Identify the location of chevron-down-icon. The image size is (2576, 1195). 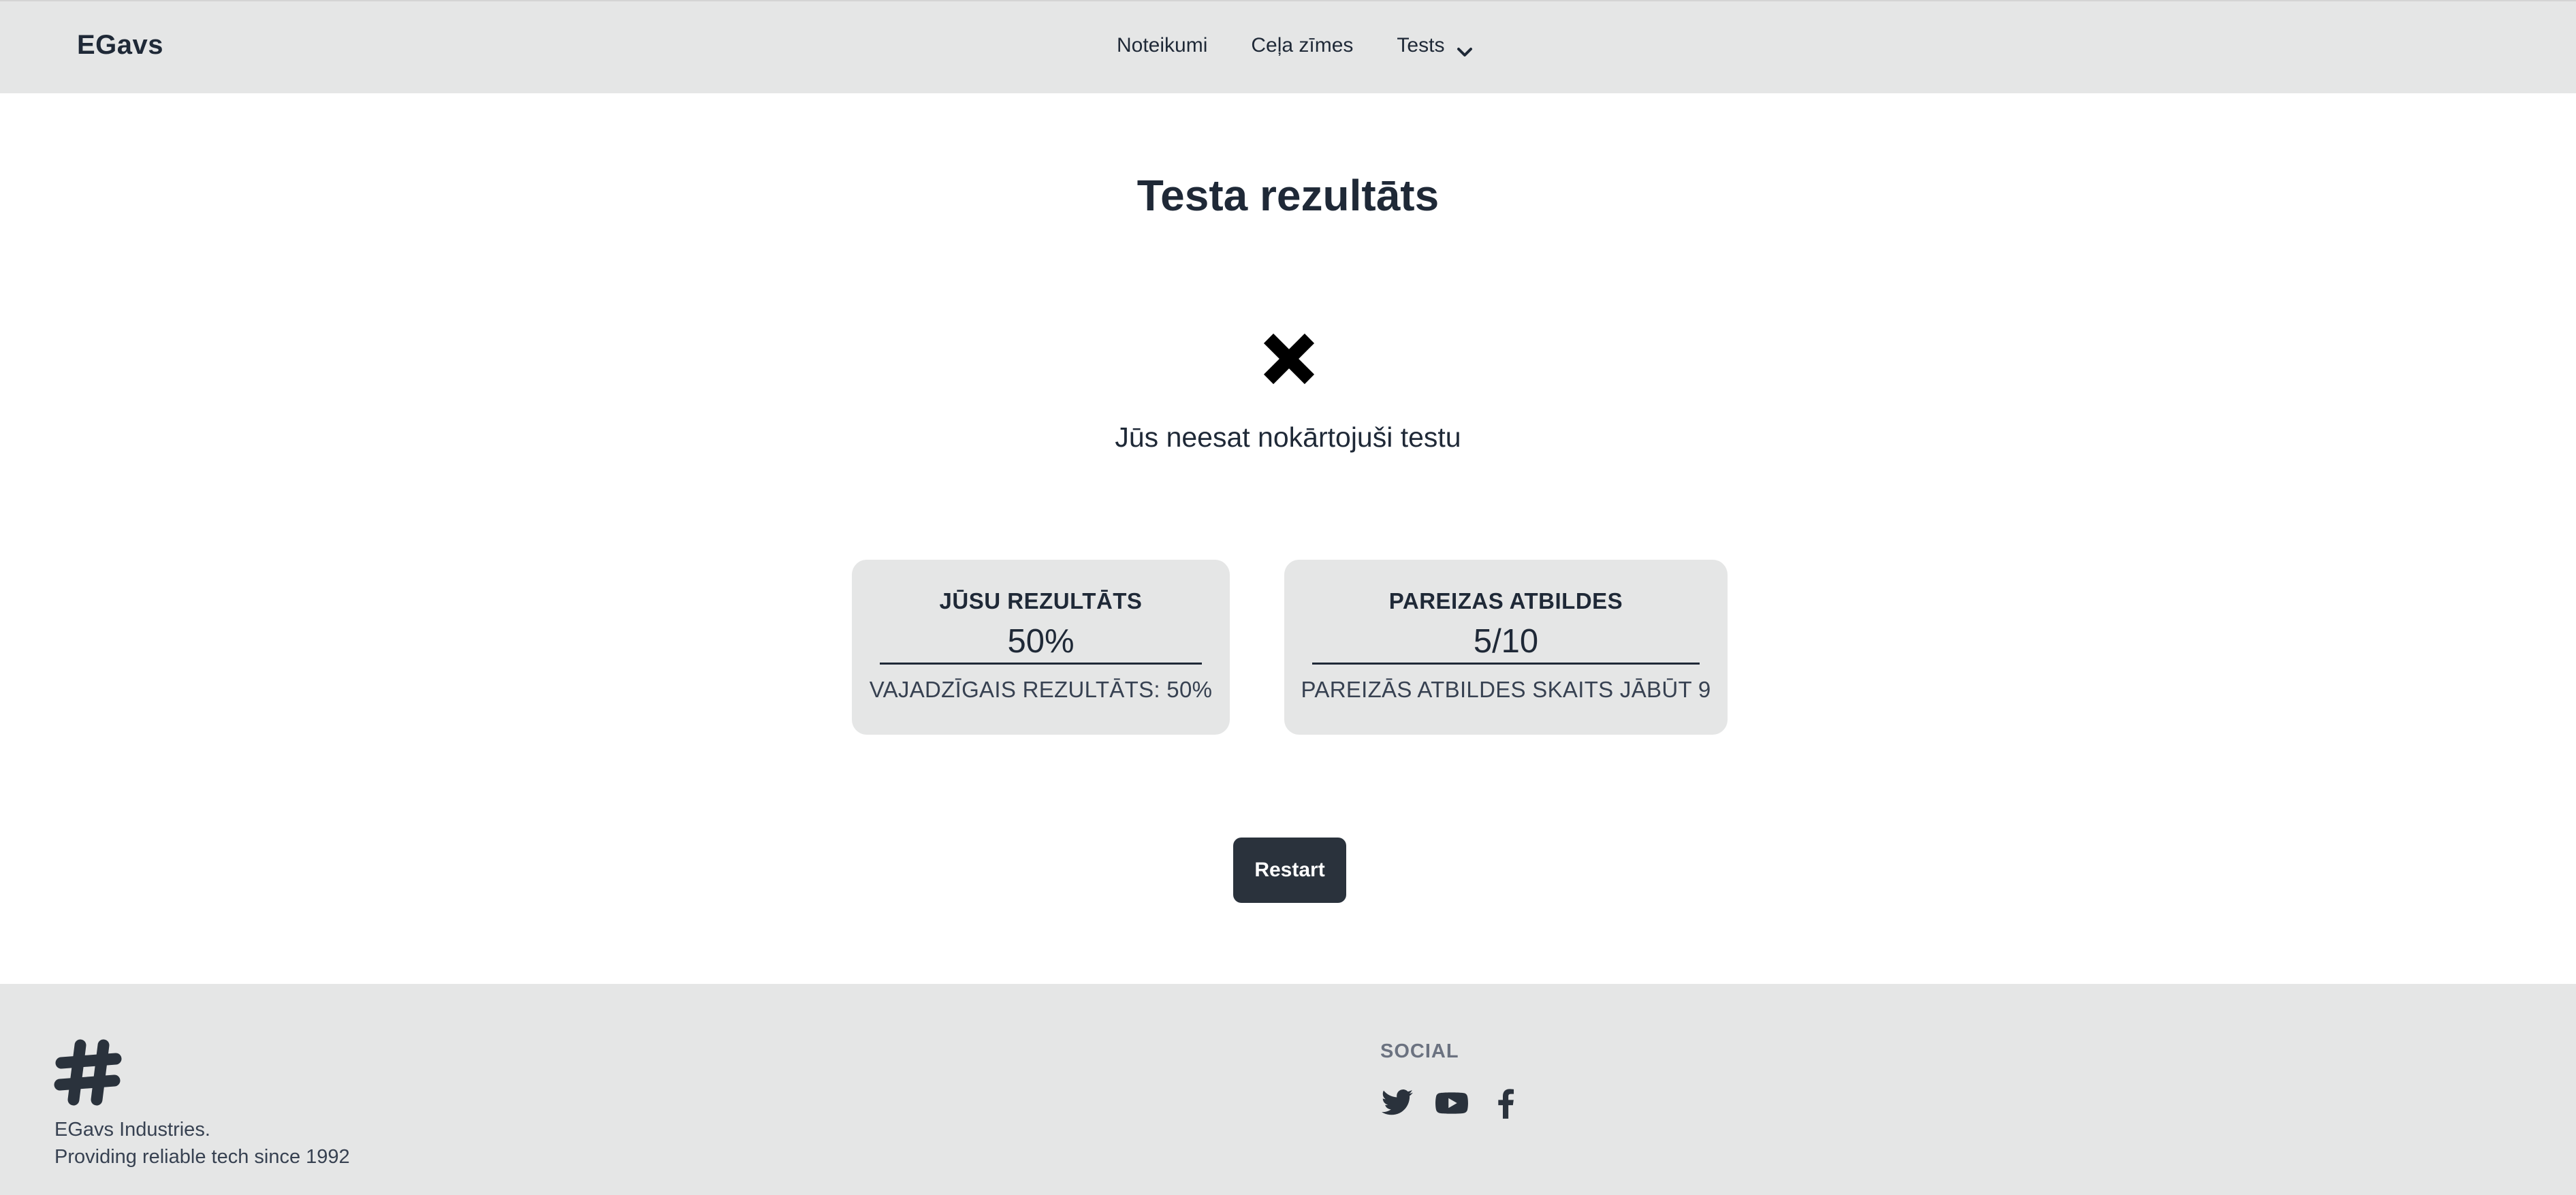
(1465, 48).